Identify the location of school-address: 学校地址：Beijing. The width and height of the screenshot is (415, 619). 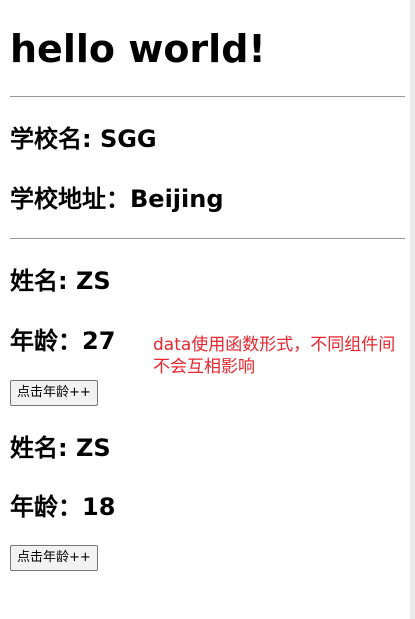
(117, 199).